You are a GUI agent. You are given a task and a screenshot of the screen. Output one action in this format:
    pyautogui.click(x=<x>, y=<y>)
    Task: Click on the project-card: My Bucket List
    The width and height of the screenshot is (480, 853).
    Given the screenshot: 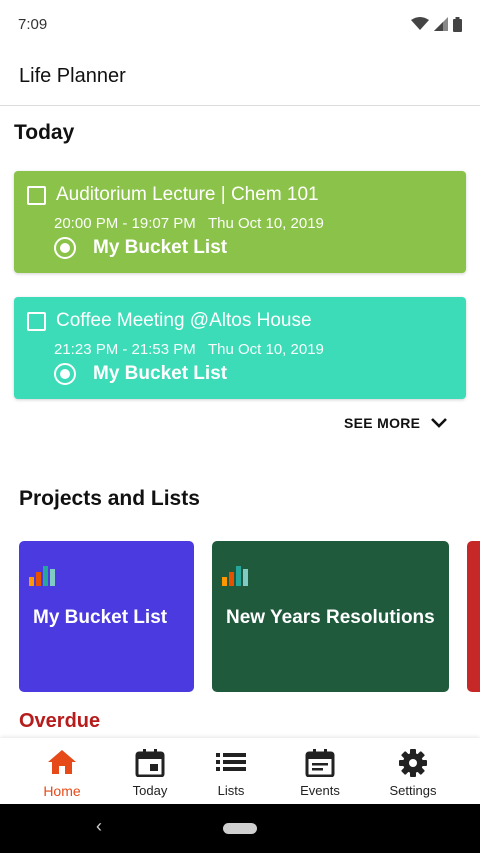 What is the action you would take?
    pyautogui.click(x=106, y=616)
    